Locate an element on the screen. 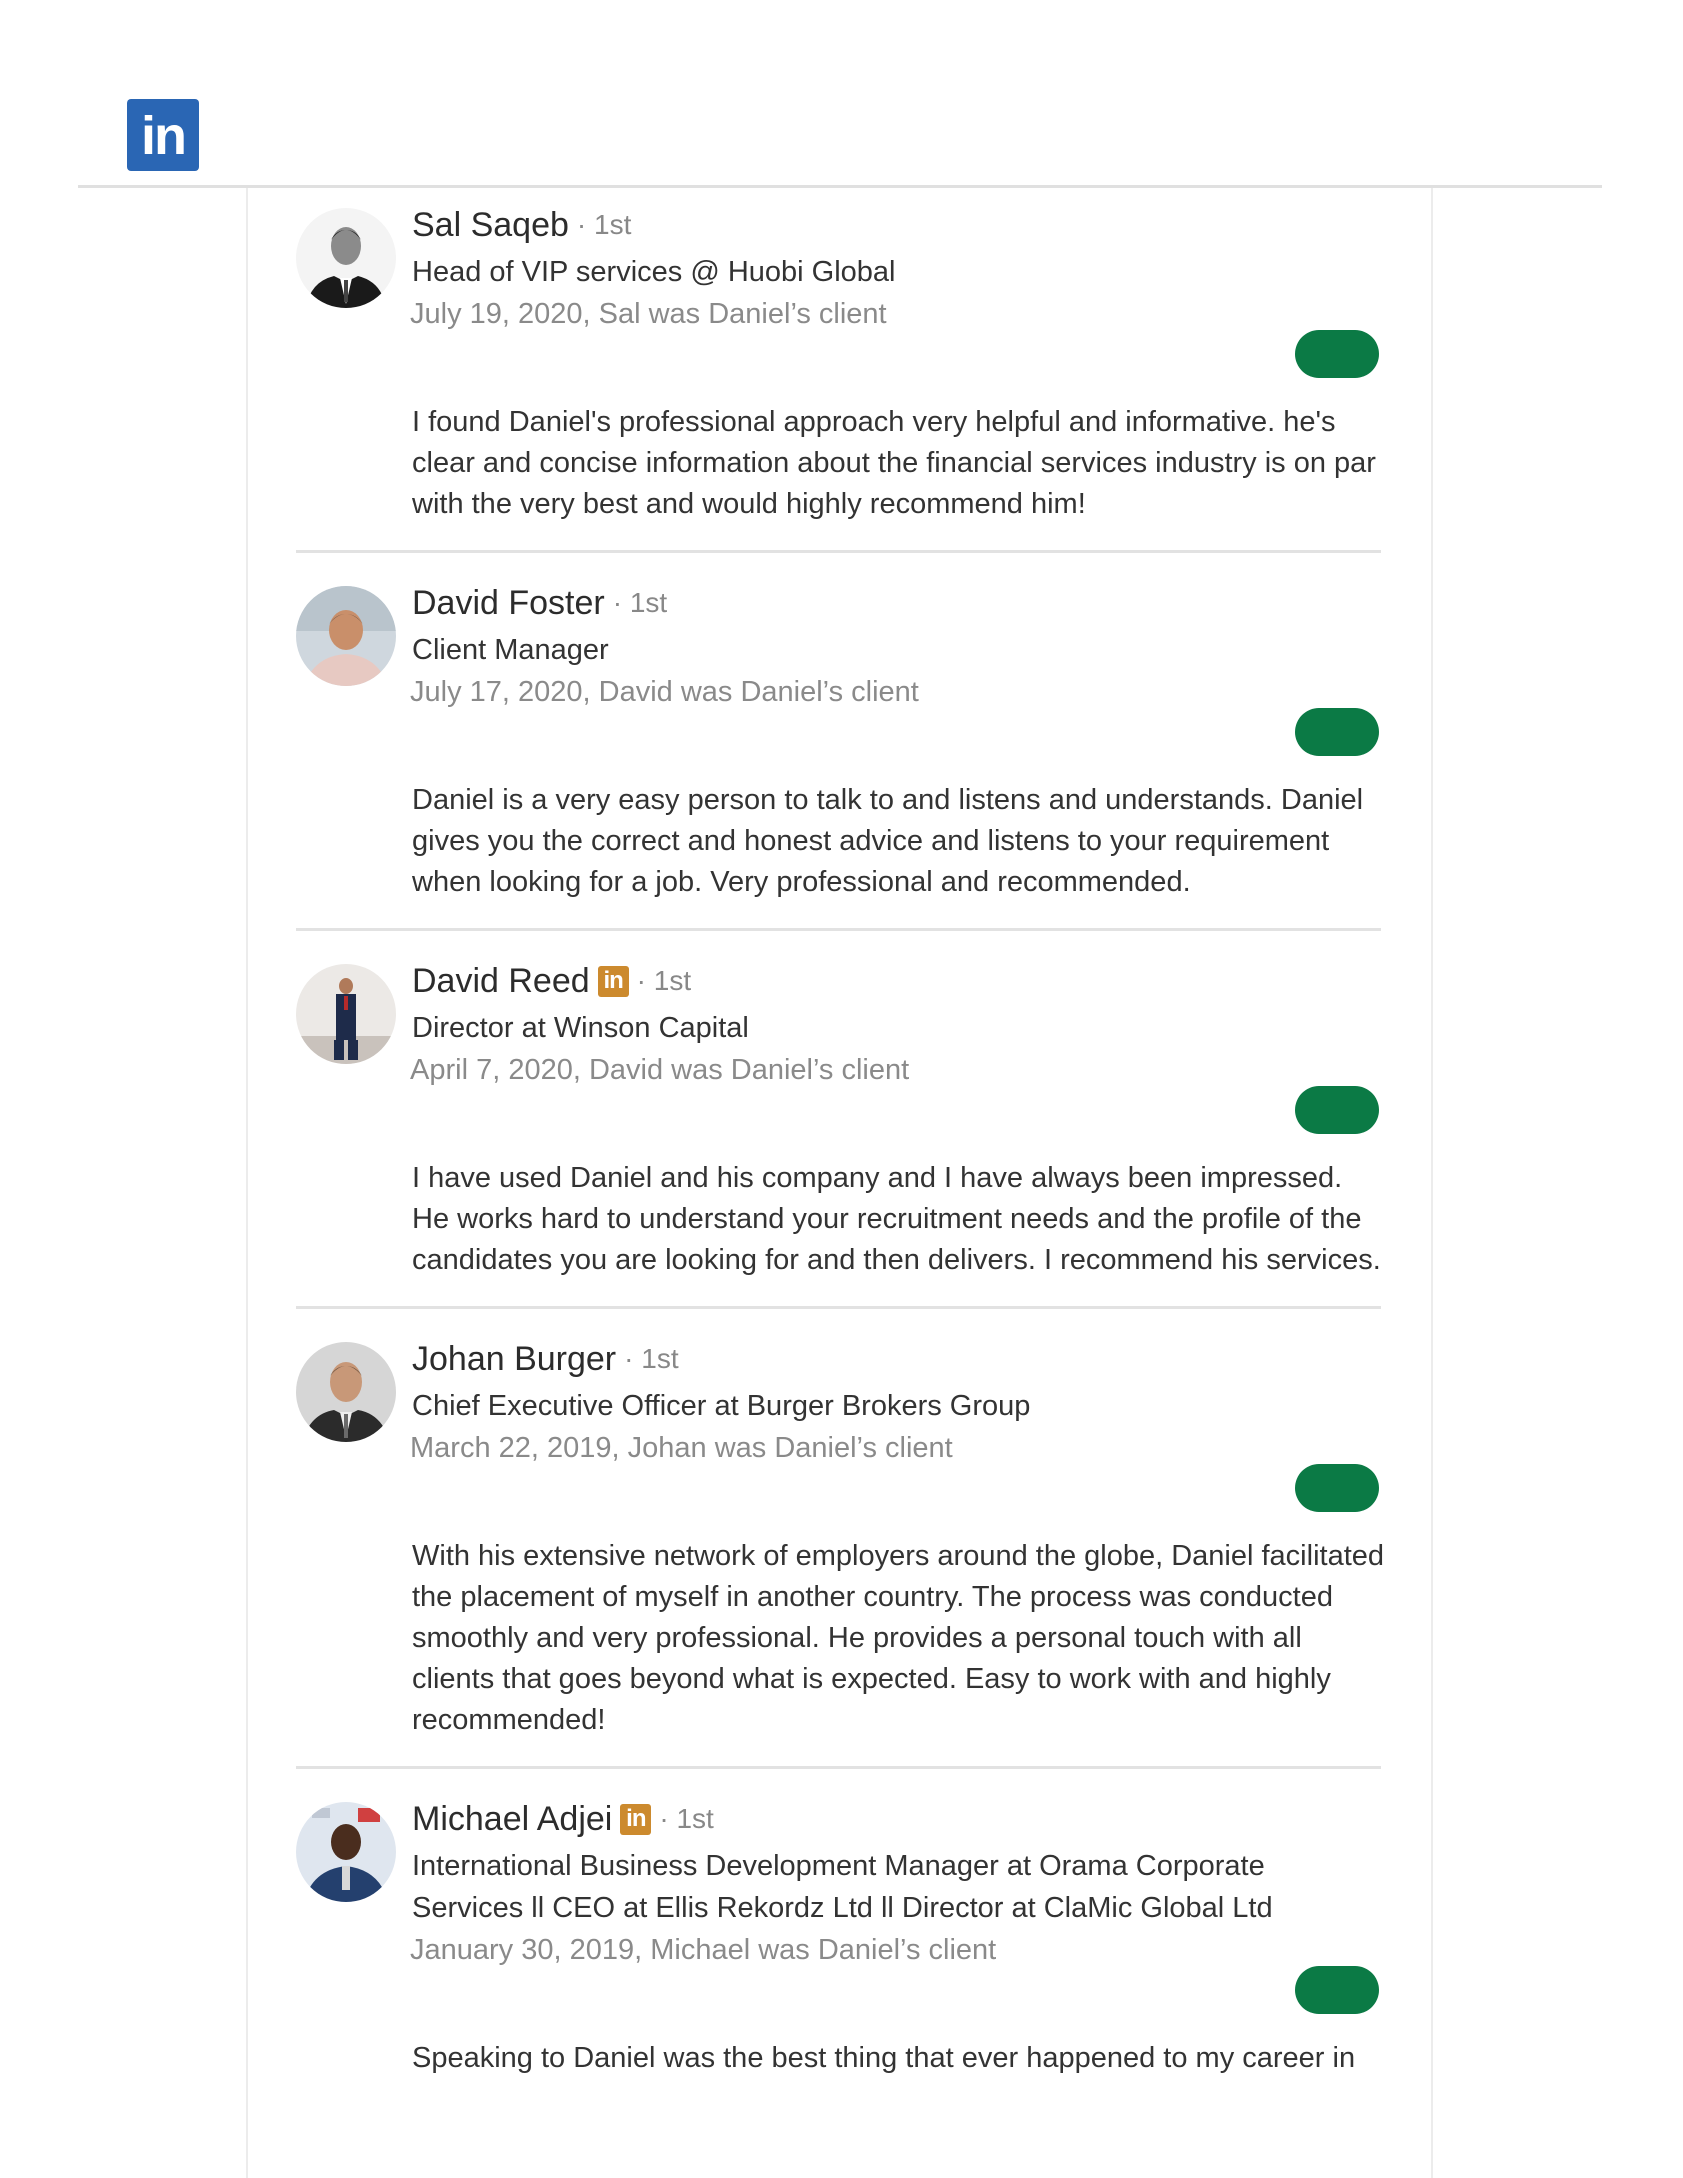 This screenshot has width=1683, height=2178. recommendation-date: April 7, 2020, David was Daniel’s client is located at coordinates (660, 1070).